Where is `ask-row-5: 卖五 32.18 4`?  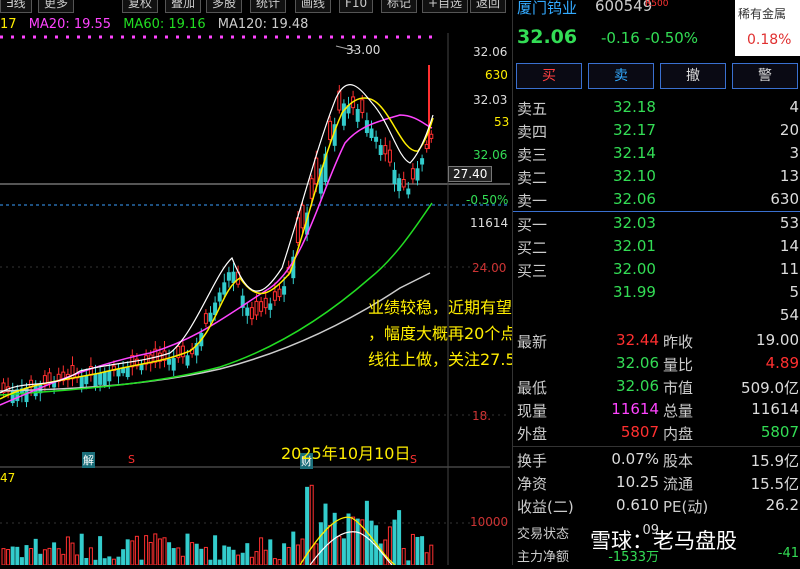 ask-row-5: 卖五 32.18 4 is located at coordinates (656, 109).